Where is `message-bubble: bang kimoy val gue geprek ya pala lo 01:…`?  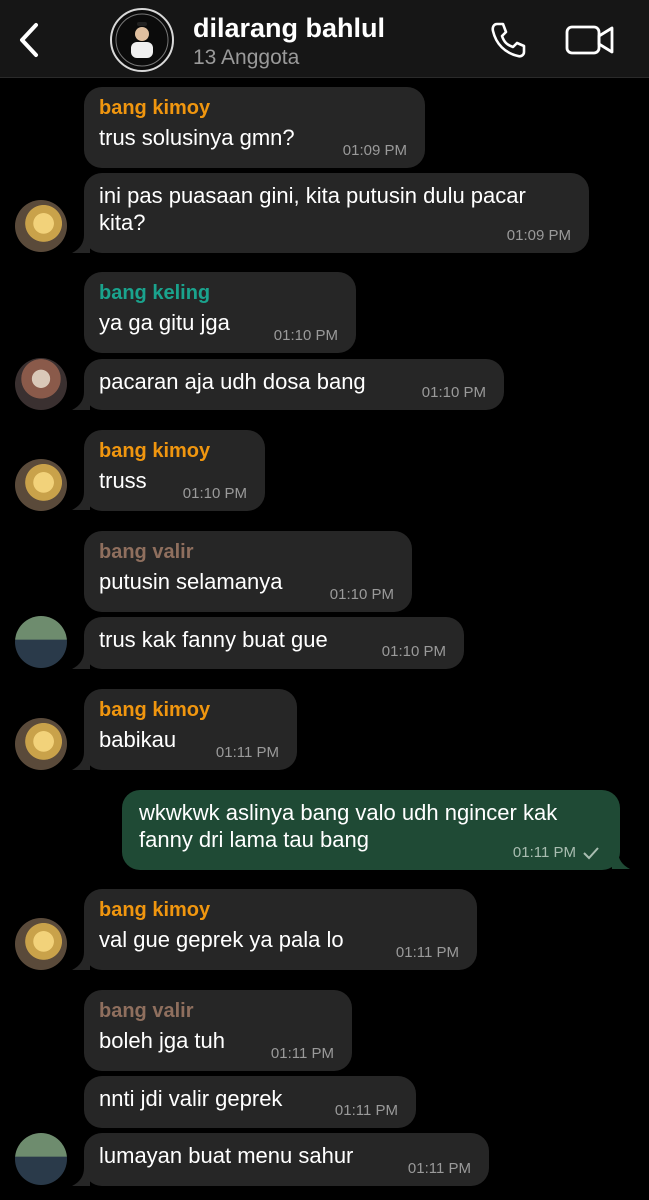
message-bubble: bang kimoy val gue geprek ya pala lo 01:… is located at coordinates (280, 929).